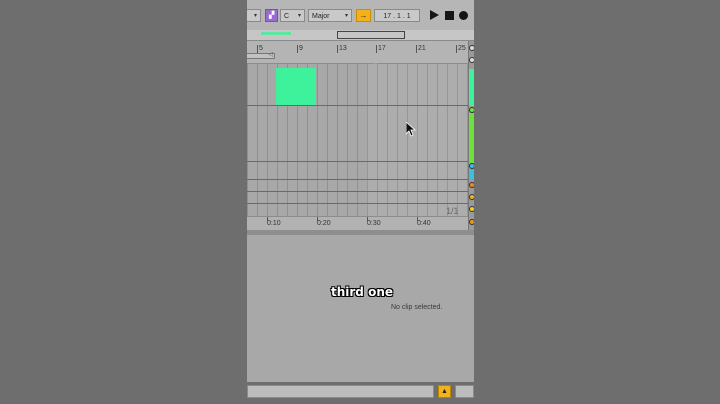  What do you see at coordinates (417, 307) in the screenshot?
I see `no-clip-message: No clip selected.` at bounding box center [417, 307].